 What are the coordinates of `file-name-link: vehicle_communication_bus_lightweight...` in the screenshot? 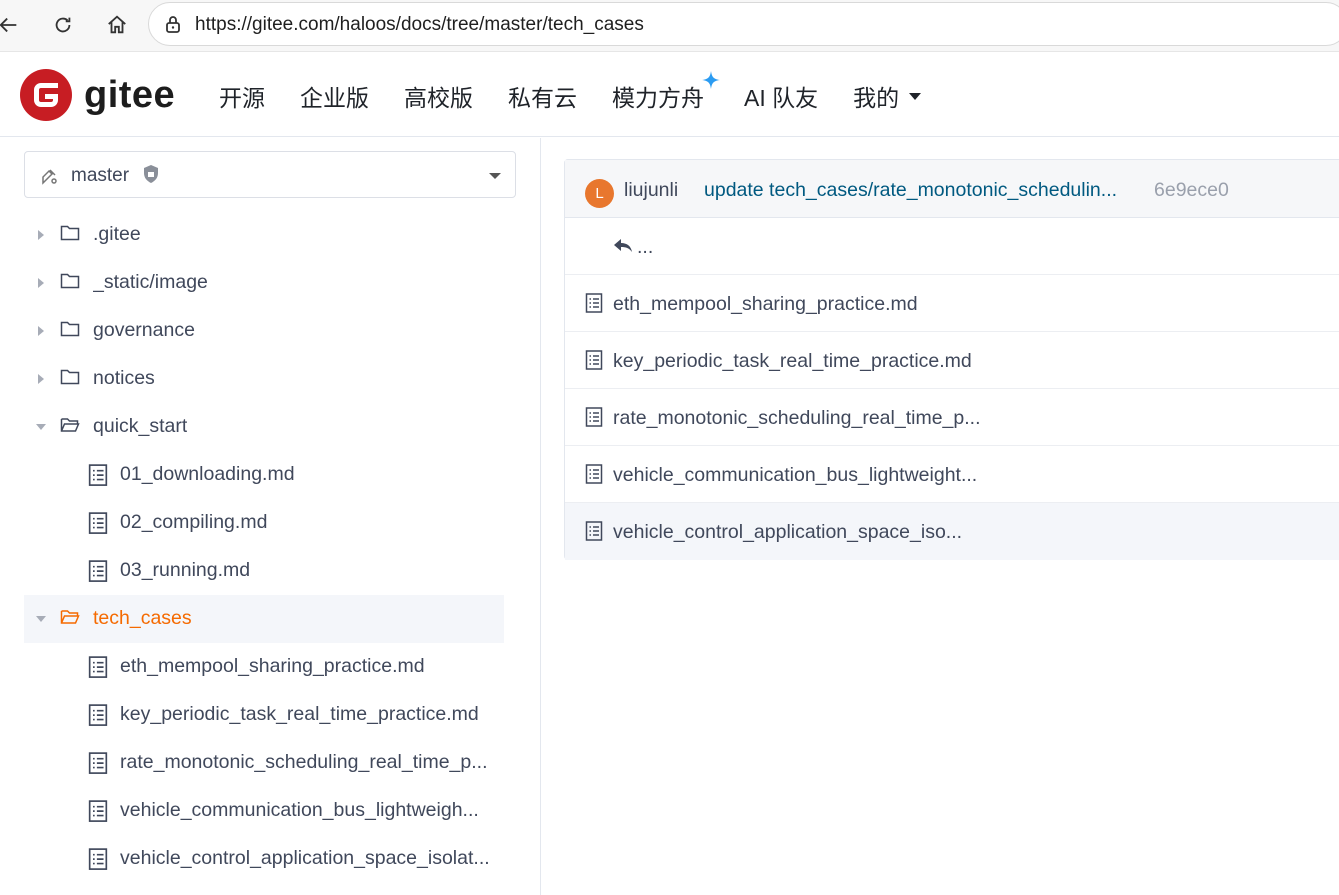 It's located at (795, 475).